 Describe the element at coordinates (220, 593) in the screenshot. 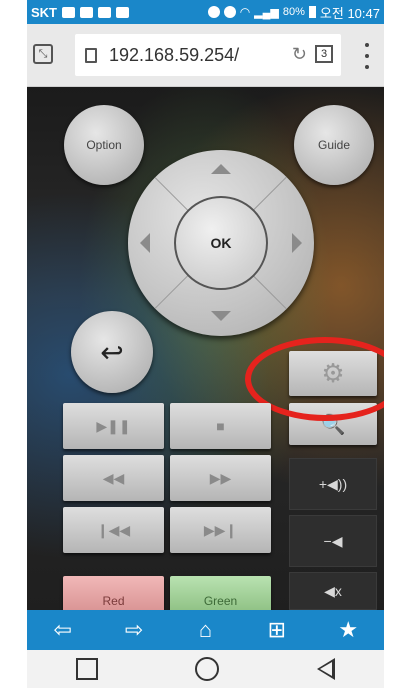

I see `green-button: Green` at that location.